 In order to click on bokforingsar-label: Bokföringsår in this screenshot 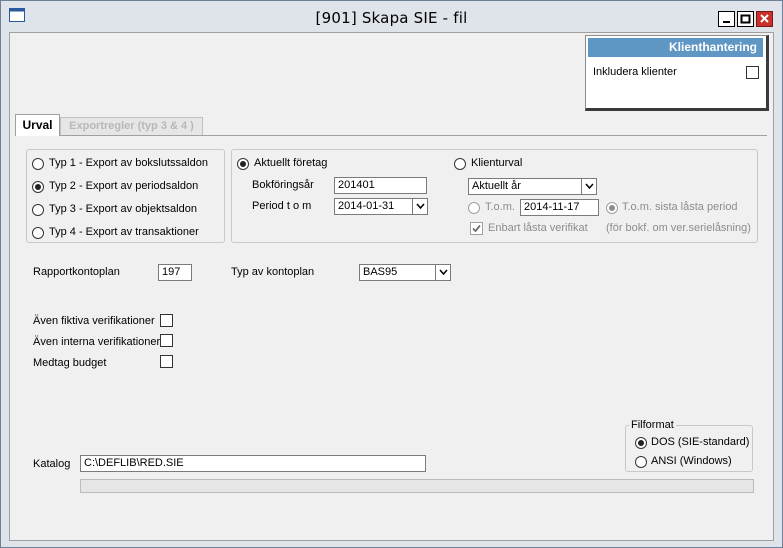, I will do `click(283, 185)`.